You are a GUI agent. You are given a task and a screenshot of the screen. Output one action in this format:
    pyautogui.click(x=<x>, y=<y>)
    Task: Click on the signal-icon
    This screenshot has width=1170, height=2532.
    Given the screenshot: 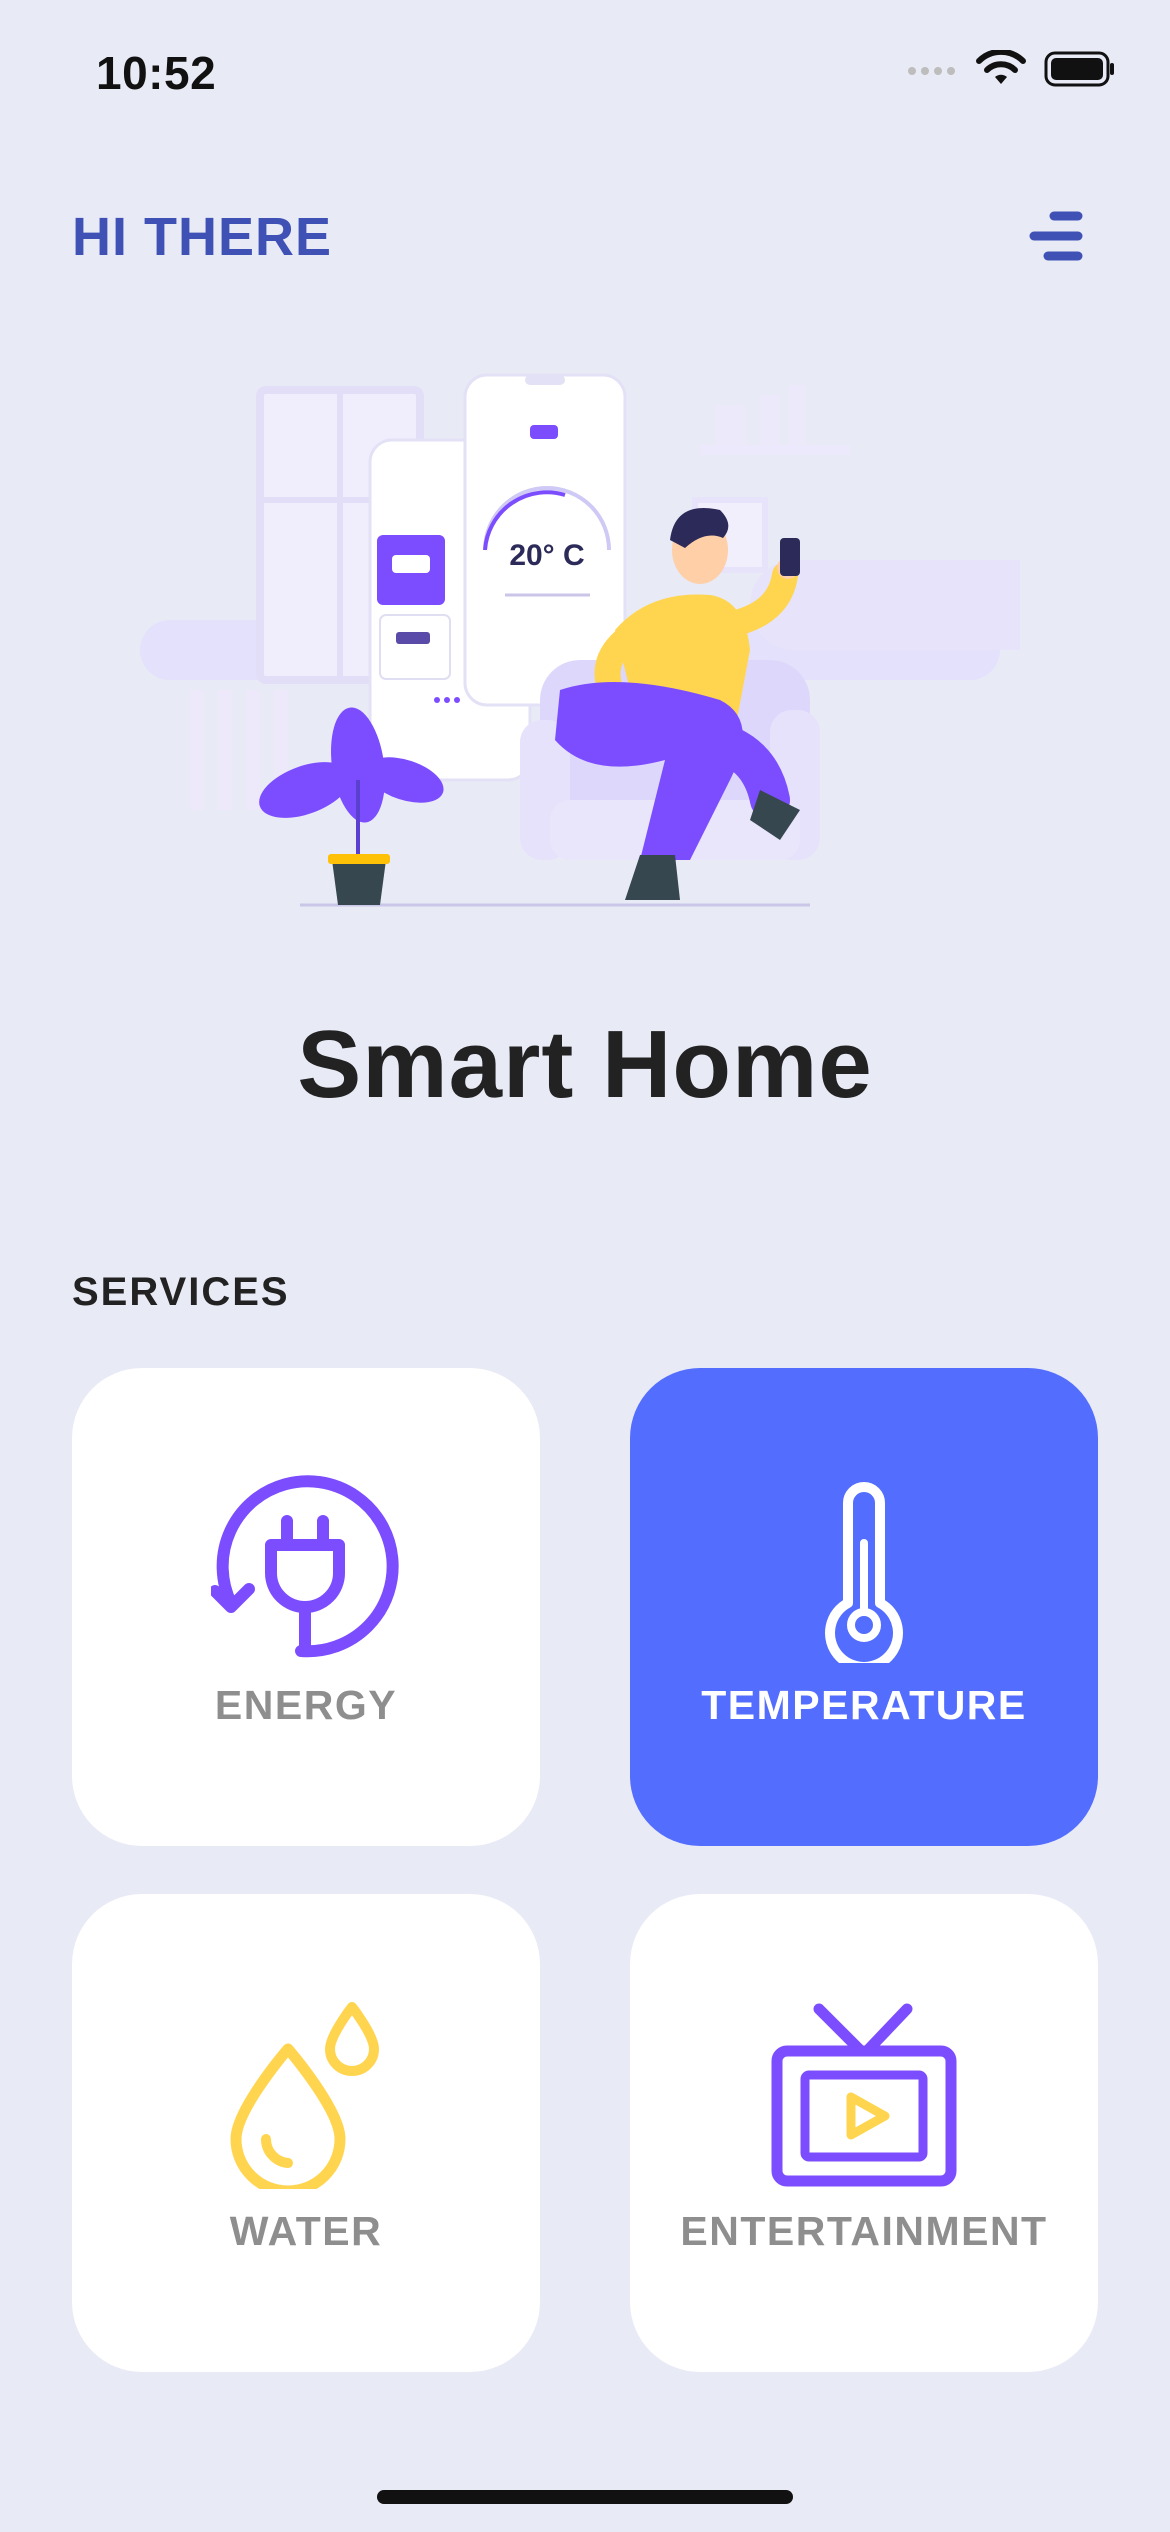 What is the action you would take?
    pyautogui.click(x=932, y=71)
    